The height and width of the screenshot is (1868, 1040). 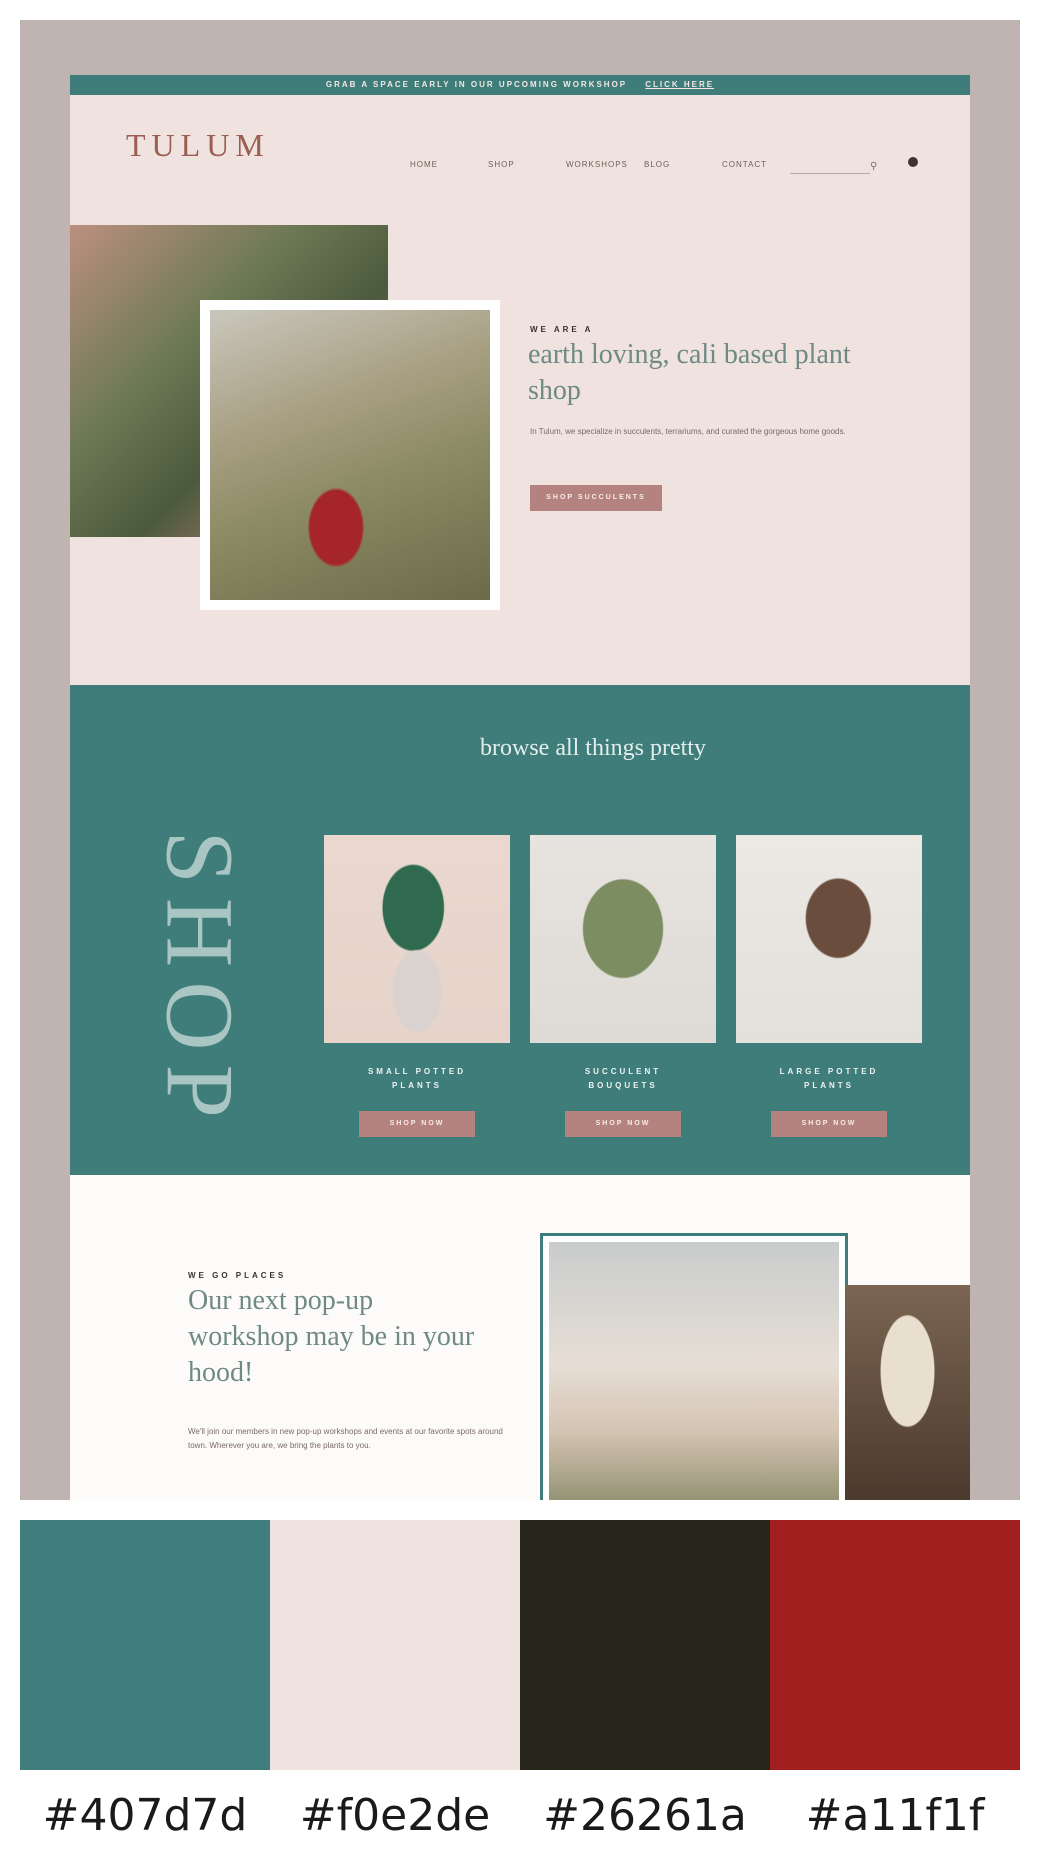 I want to click on shop-succulents-button: SHOP SUCCULENTS, so click(x=596, y=498).